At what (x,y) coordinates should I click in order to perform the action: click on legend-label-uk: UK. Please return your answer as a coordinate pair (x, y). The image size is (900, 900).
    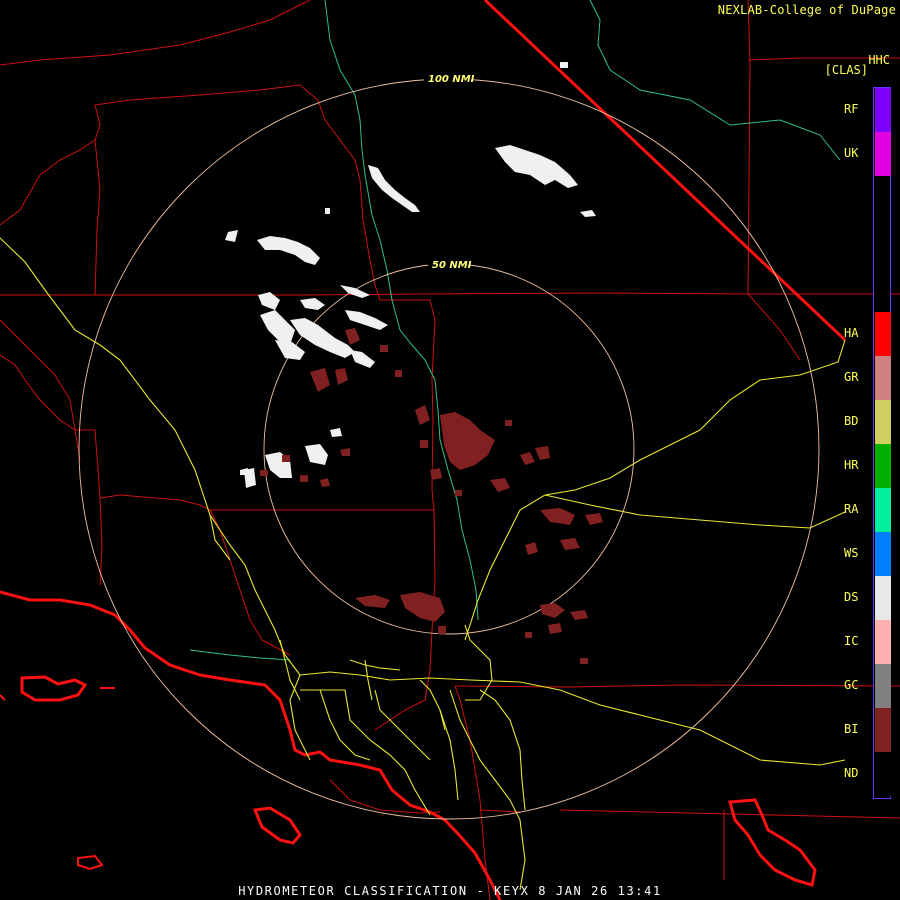
    Looking at the image, I should click on (851, 153).